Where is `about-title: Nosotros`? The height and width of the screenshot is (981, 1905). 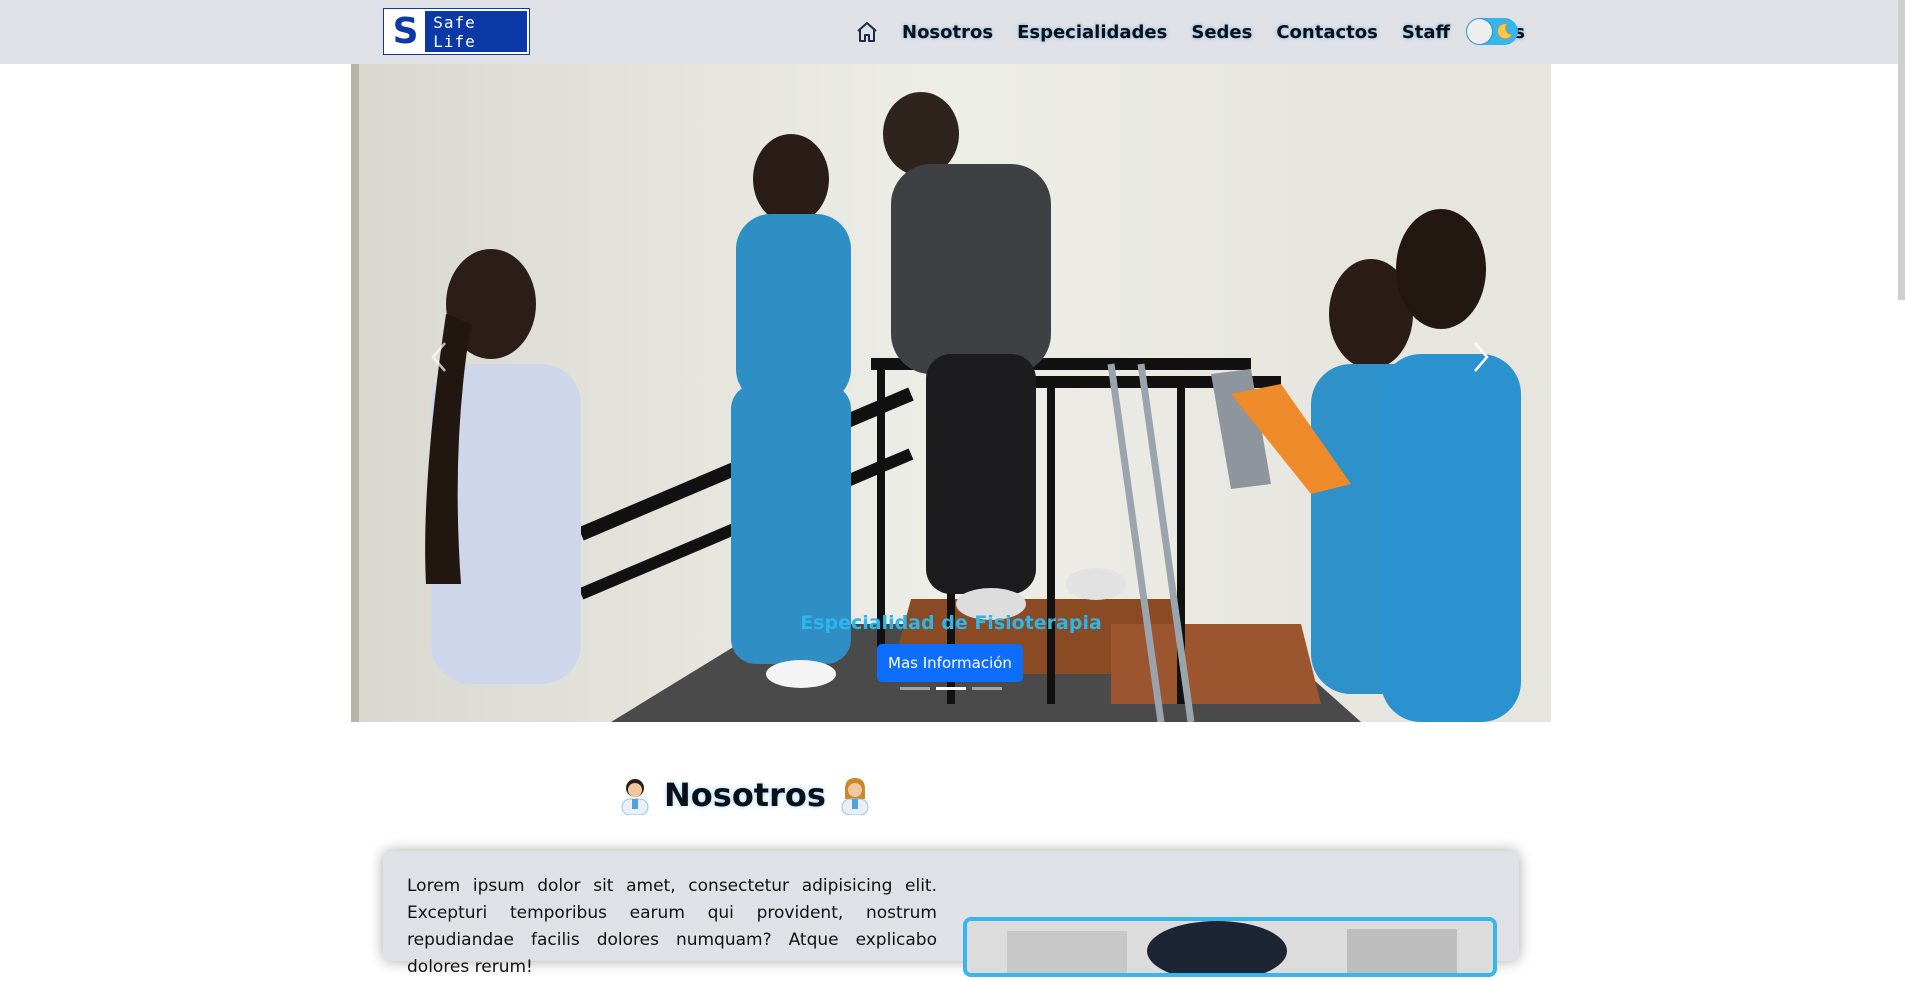
about-title: Nosotros is located at coordinates (745, 795).